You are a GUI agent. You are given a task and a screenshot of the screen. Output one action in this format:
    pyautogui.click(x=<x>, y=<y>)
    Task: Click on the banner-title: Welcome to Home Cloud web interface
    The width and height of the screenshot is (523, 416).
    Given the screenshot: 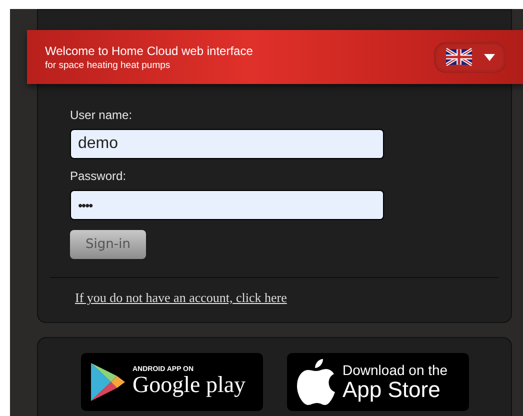 What is the action you would take?
    pyautogui.click(x=149, y=51)
    